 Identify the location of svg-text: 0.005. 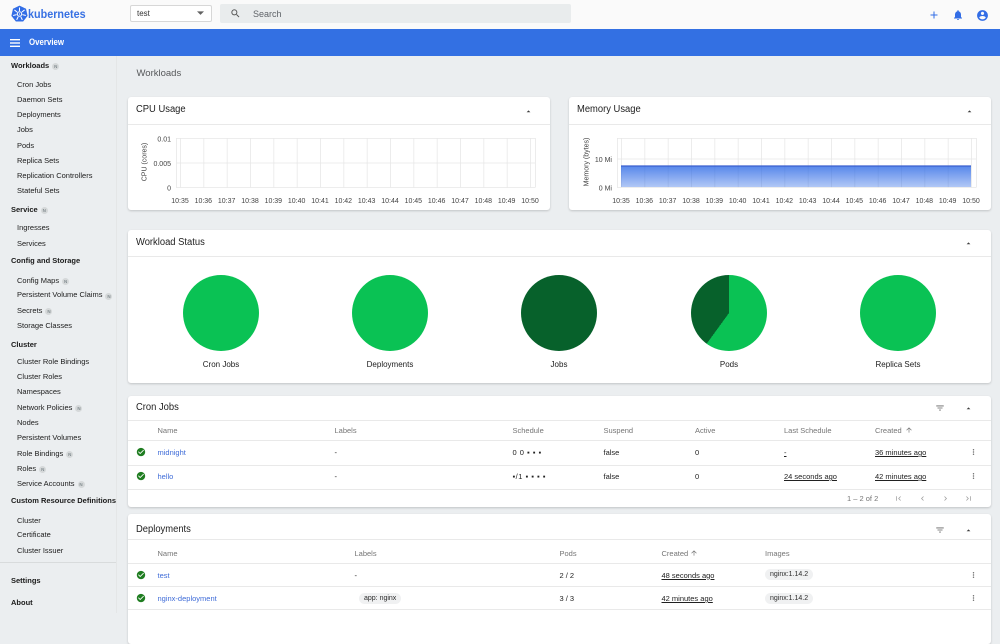
(162, 164).